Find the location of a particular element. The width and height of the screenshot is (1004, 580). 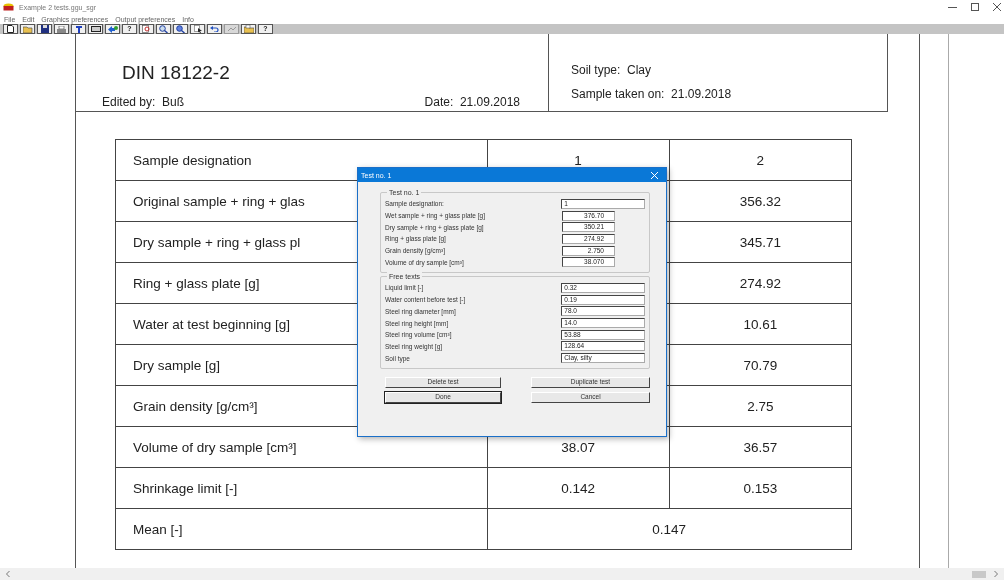

info-text: Sample taken on: 21.09.2018 is located at coordinates (651, 94).